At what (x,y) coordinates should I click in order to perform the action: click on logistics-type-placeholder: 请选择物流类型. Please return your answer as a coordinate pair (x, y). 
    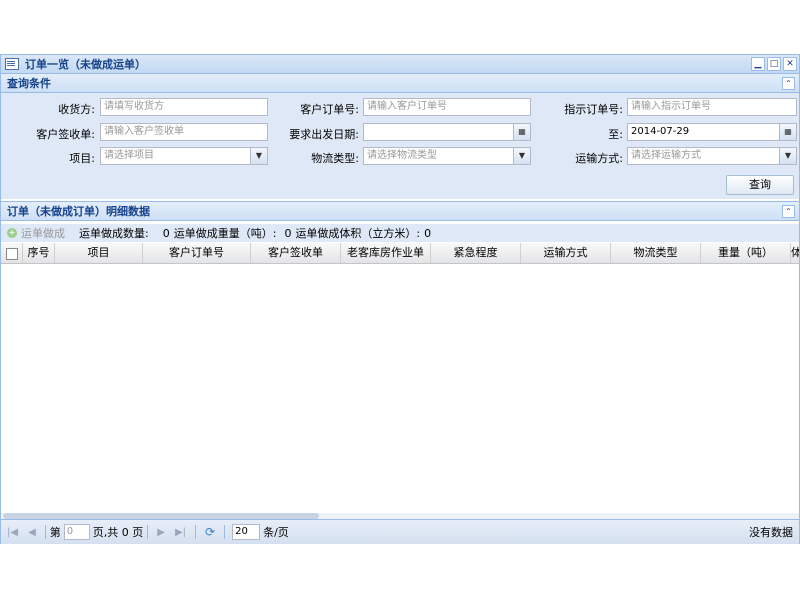
    Looking at the image, I should click on (402, 155).